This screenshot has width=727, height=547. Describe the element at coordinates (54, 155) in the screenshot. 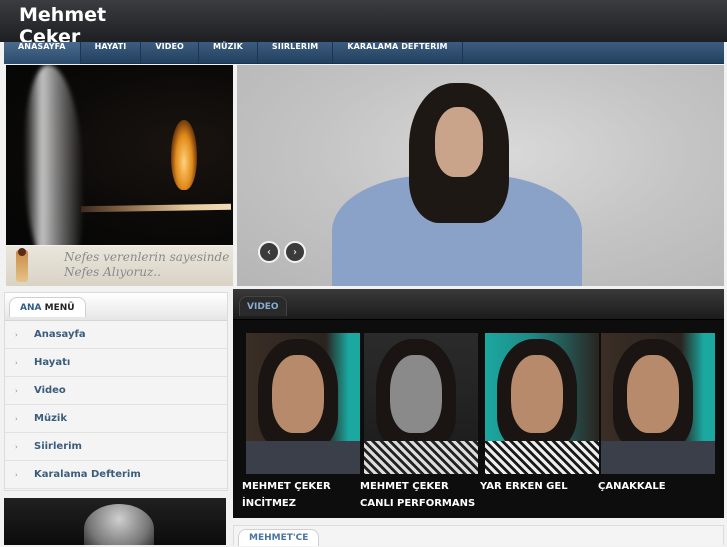

I see `smoke-shape` at that location.